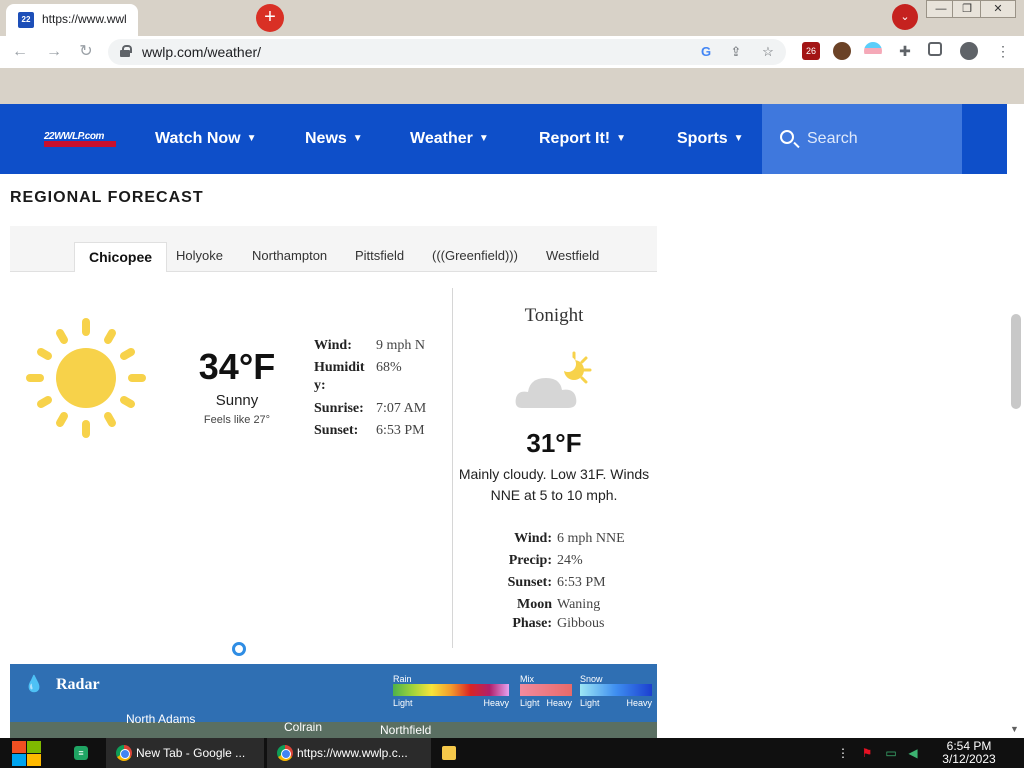 The width and height of the screenshot is (1024, 768). I want to click on new-tab-button: +, so click(270, 18).